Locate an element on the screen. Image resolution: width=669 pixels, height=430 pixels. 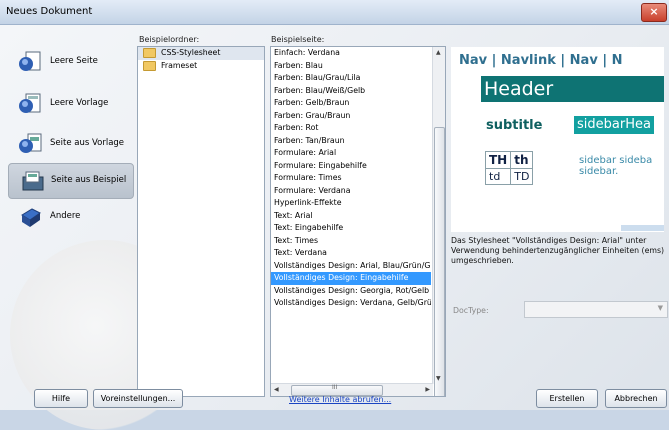
category-label: Leere Vorlage is located at coordinates (79, 103).